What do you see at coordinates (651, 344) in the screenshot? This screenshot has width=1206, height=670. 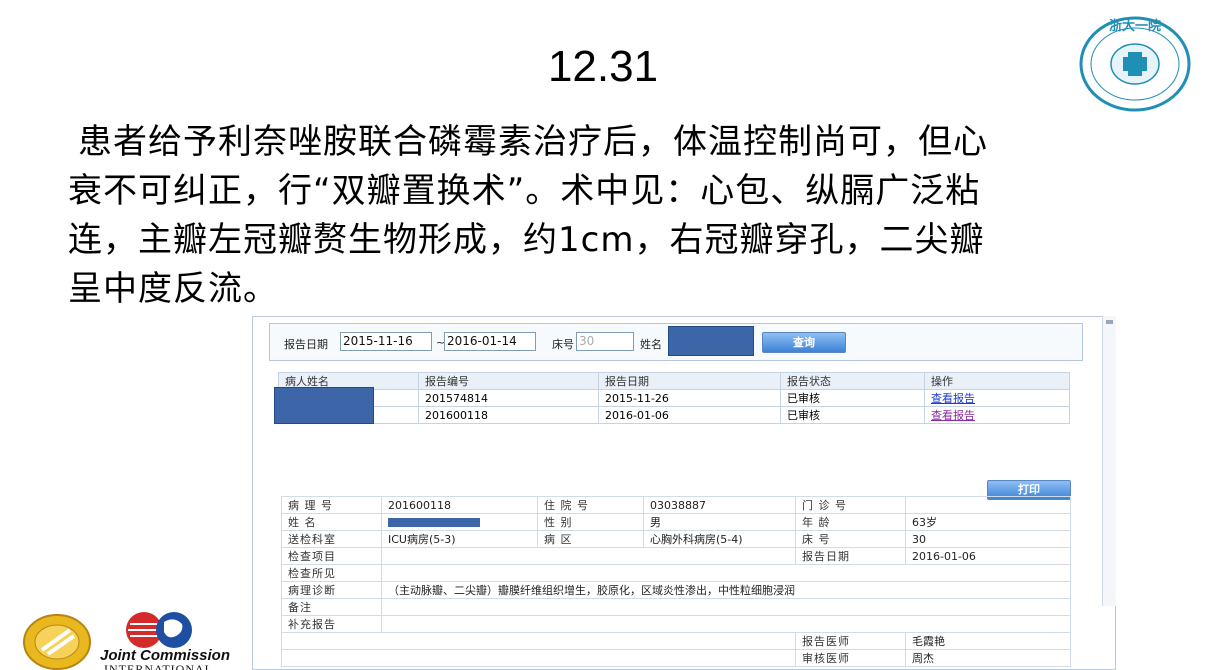 I see `name-label: 姓名` at bounding box center [651, 344].